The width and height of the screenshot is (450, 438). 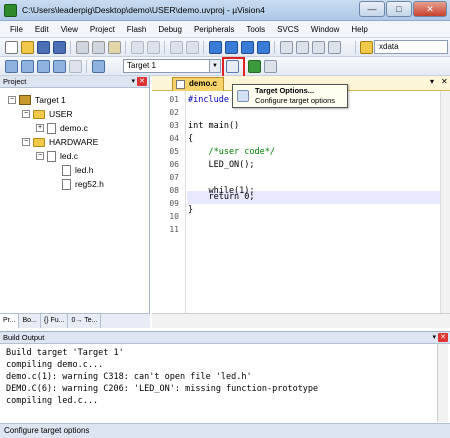 What do you see at coordinates (247, 47) in the screenshot?
I see `next-bookmark-icon` at bounding box center [247, 47].